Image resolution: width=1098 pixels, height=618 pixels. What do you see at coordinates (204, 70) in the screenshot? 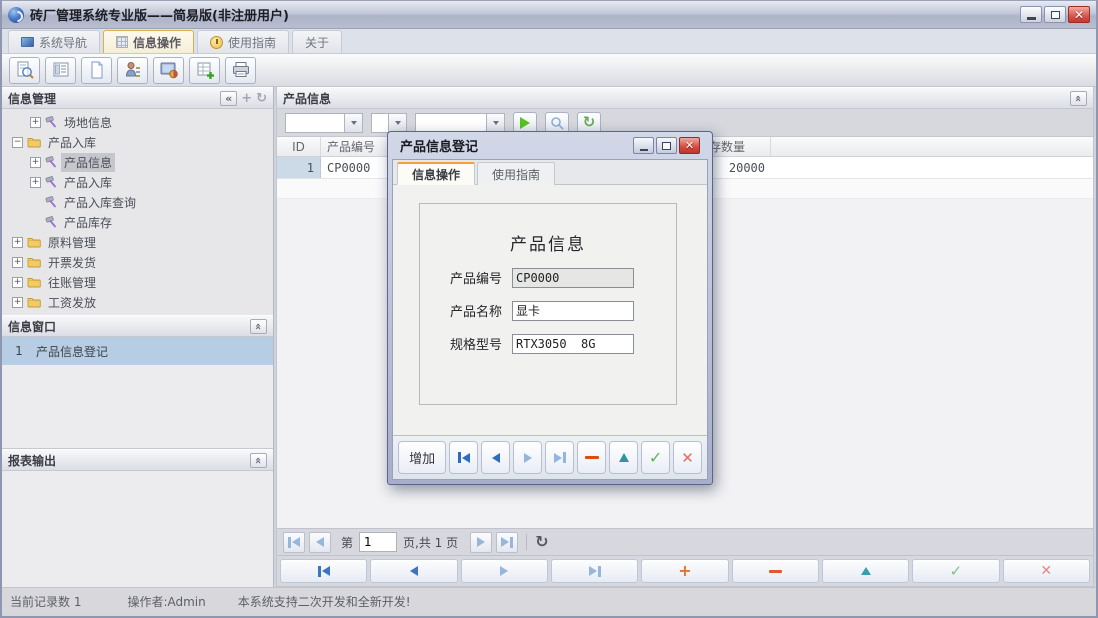
I see `data-table-add-button` at bounding box center [204, 70].